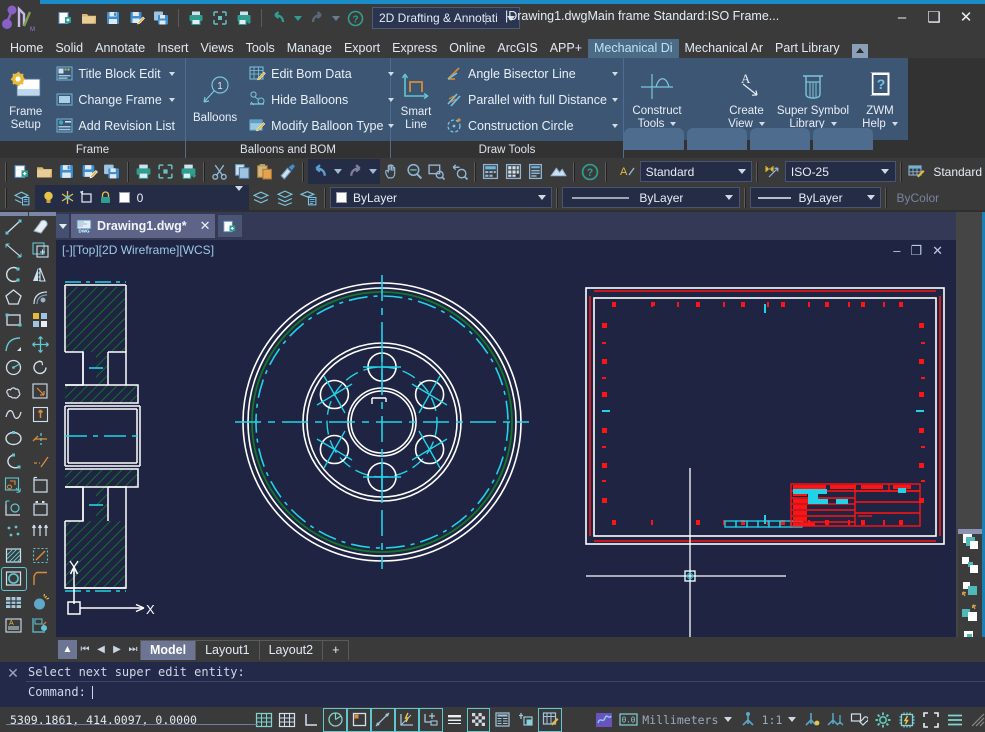 The height and width of the screenshot is (732, 985). I want to click on ellipse-icon, so click(14, 438).